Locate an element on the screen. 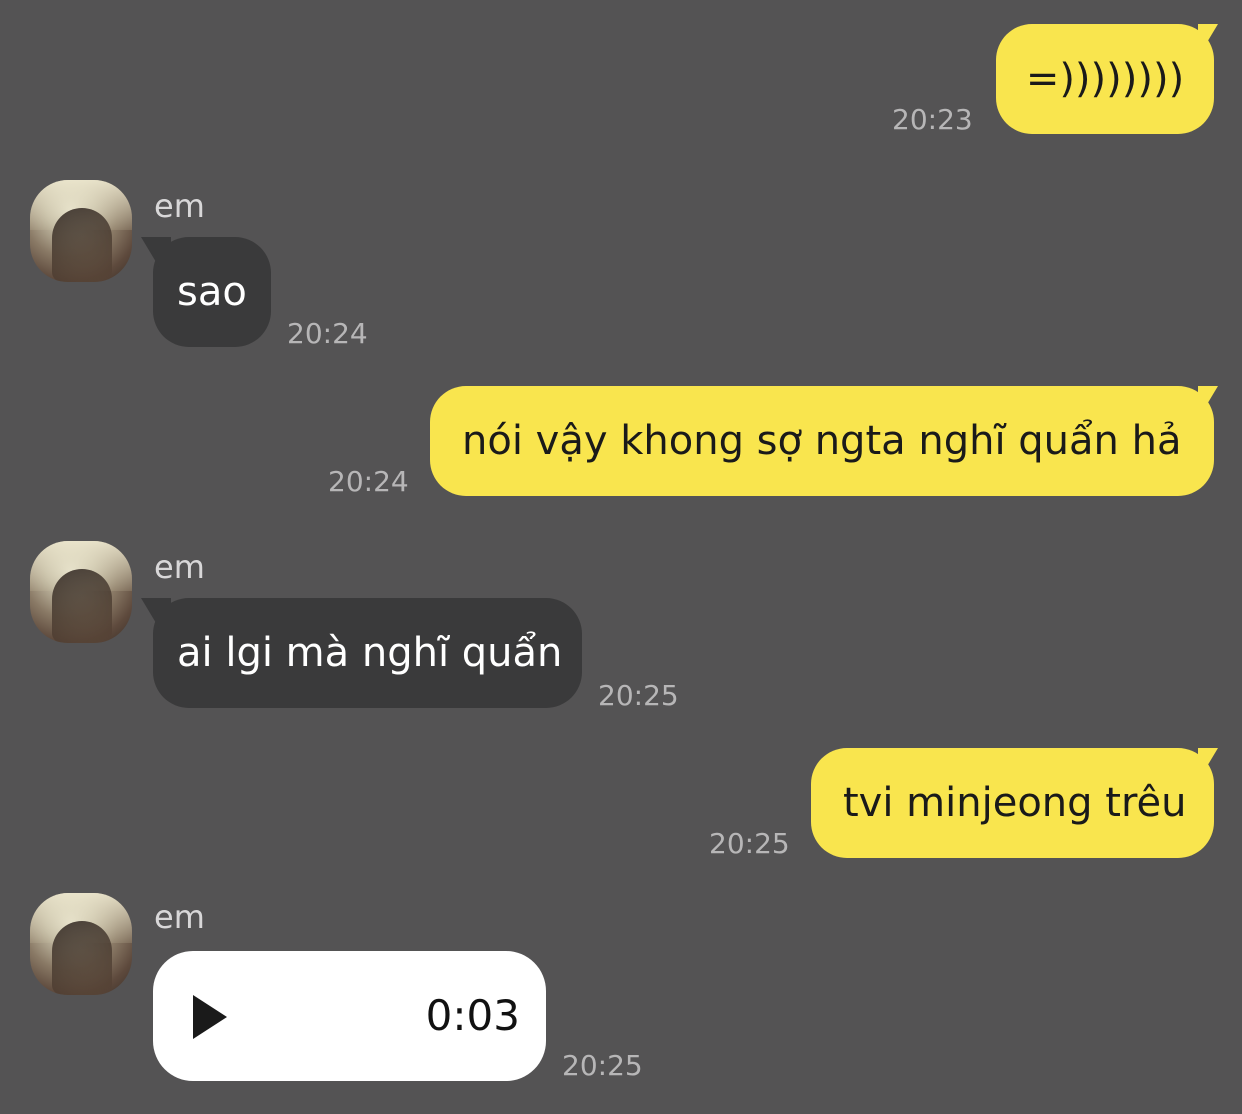 This screenshot has height=1114, width=1242. outgoing-message-bubble: tvi minjeong trêu is located at coordinates (1012, 803).